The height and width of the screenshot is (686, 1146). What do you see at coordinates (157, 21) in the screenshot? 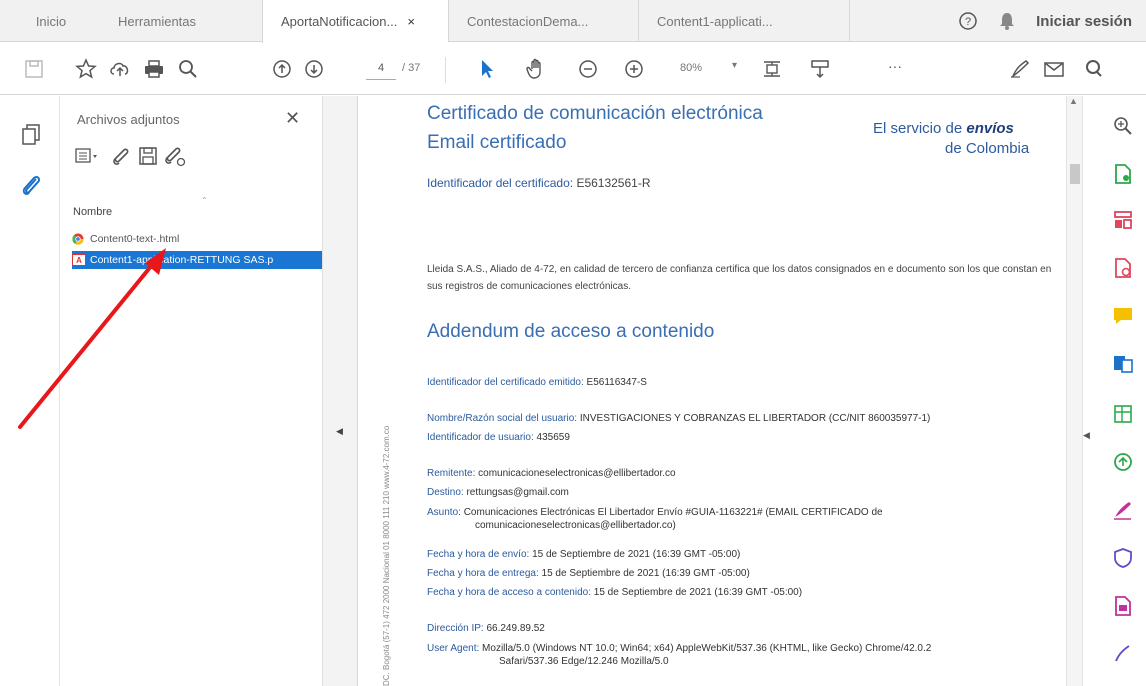
I see `tab-tools: Herramientas` at bounding box center [157, 21].